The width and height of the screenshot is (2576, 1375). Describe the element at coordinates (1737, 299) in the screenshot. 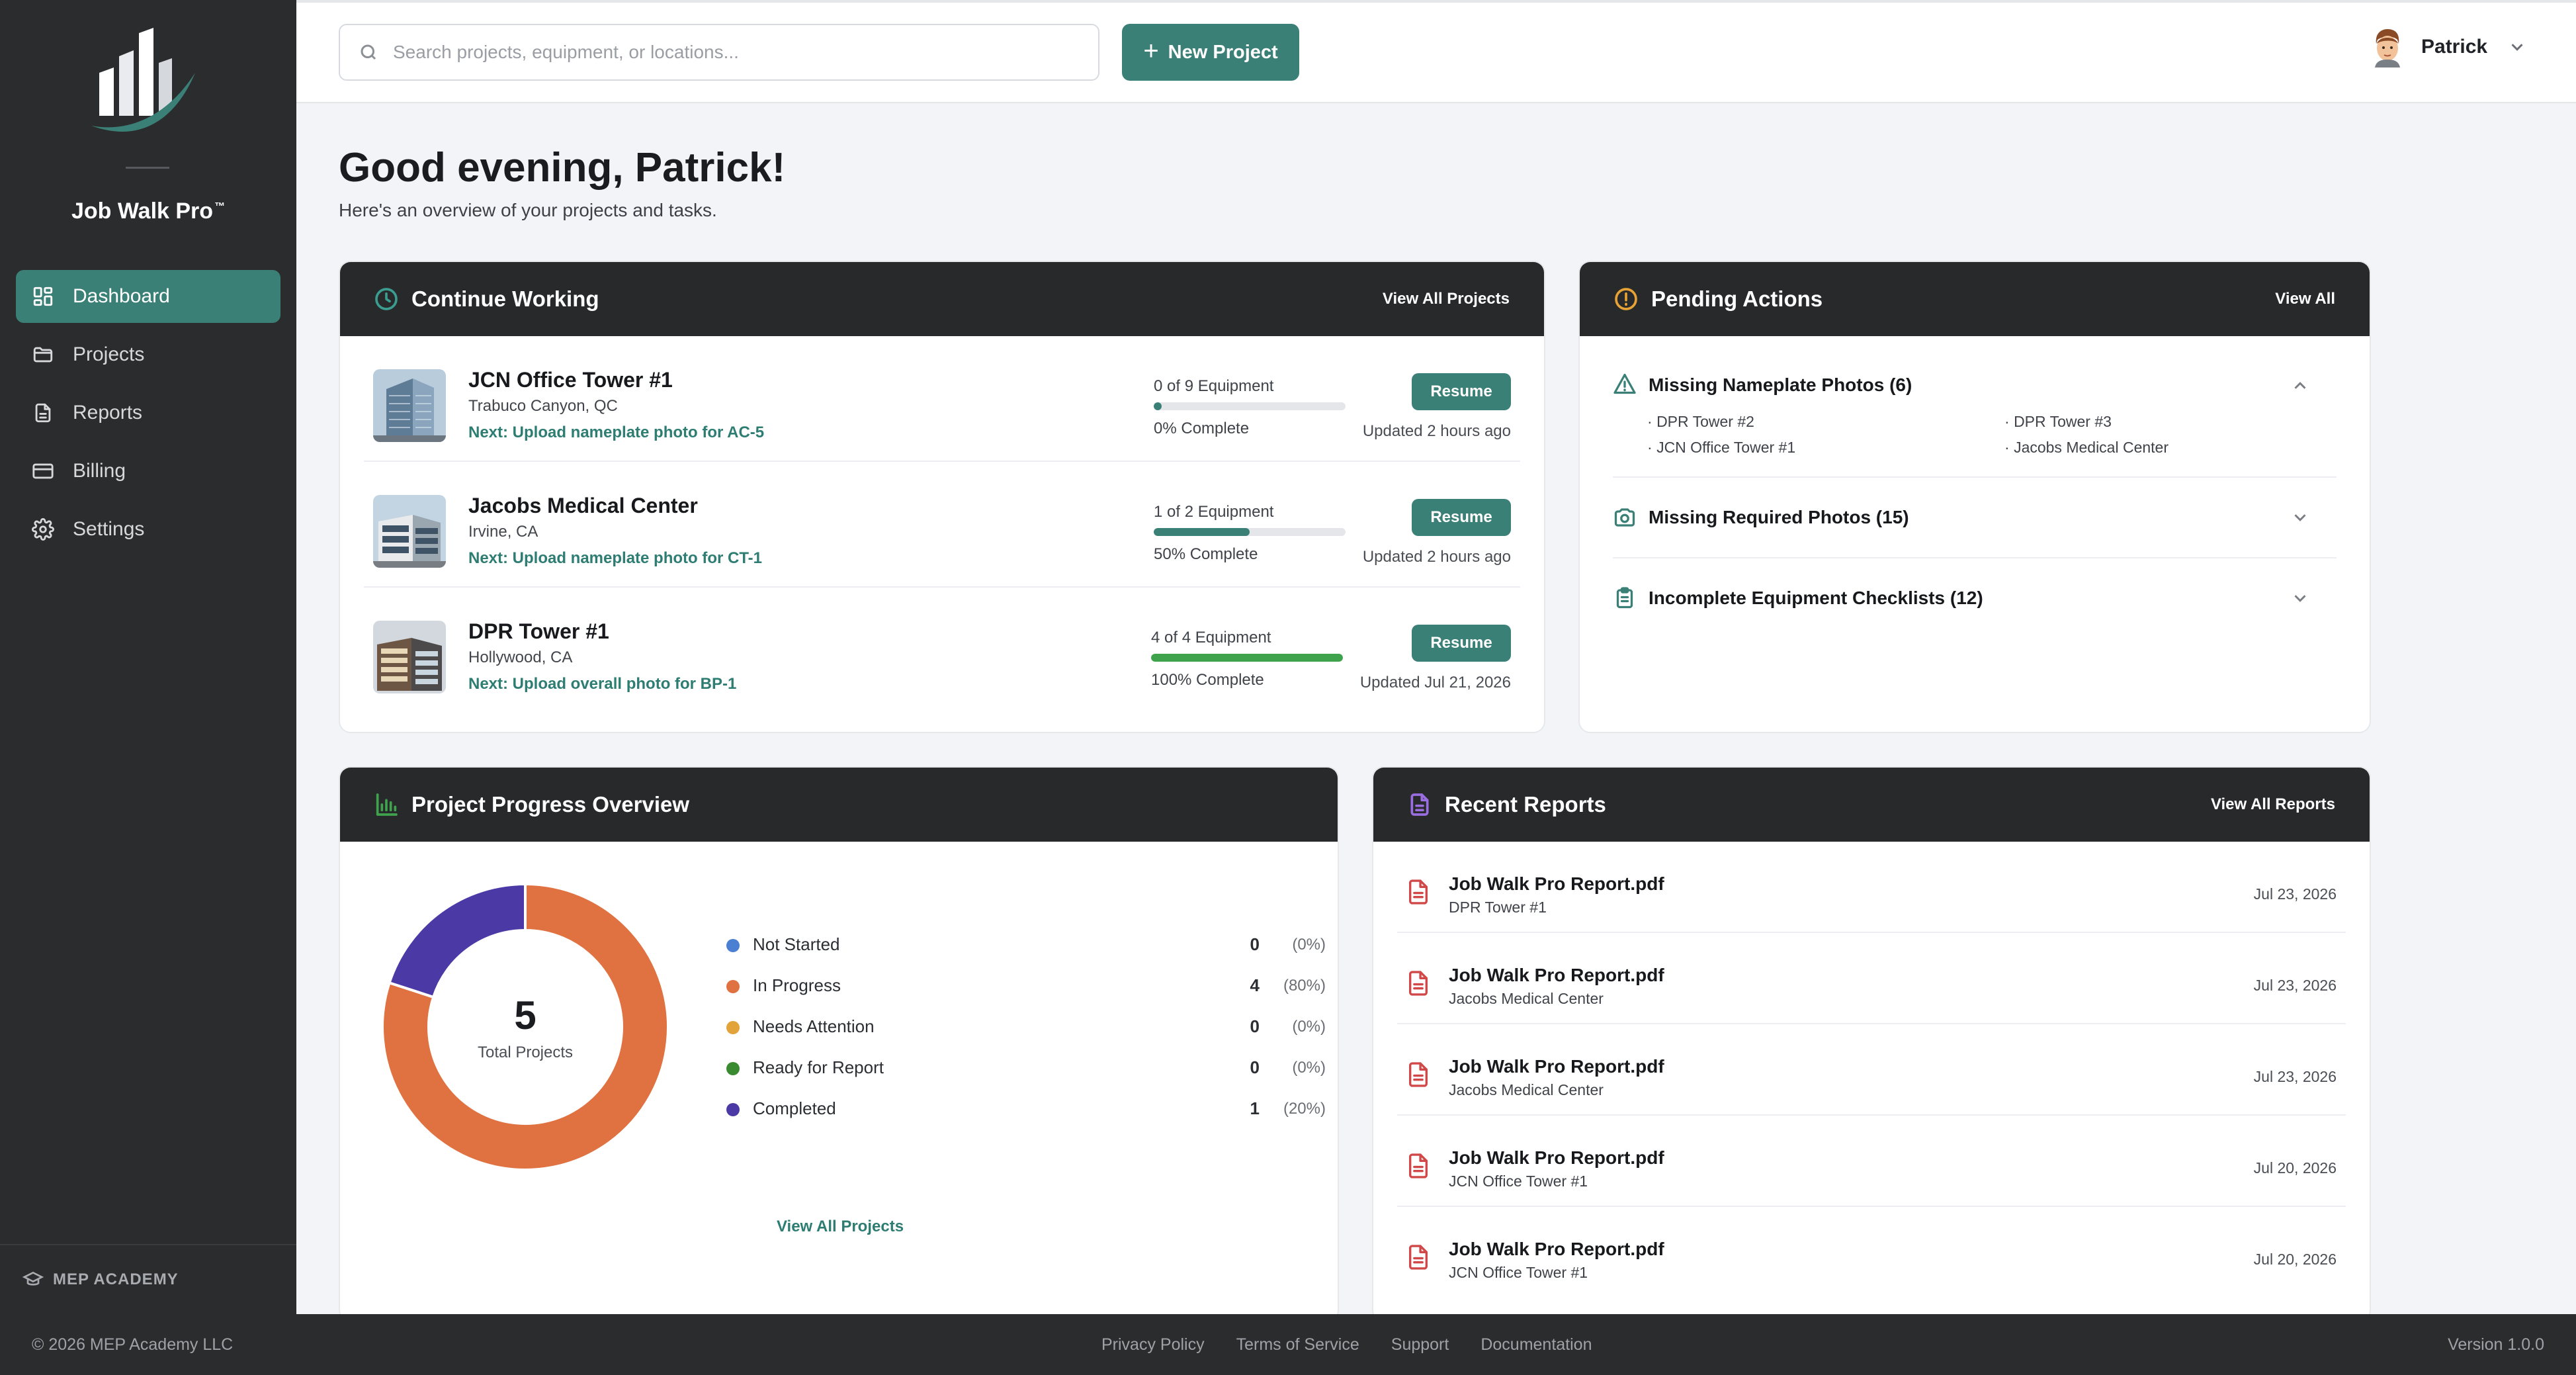

I see `card-title: Pending Actions` at that location.